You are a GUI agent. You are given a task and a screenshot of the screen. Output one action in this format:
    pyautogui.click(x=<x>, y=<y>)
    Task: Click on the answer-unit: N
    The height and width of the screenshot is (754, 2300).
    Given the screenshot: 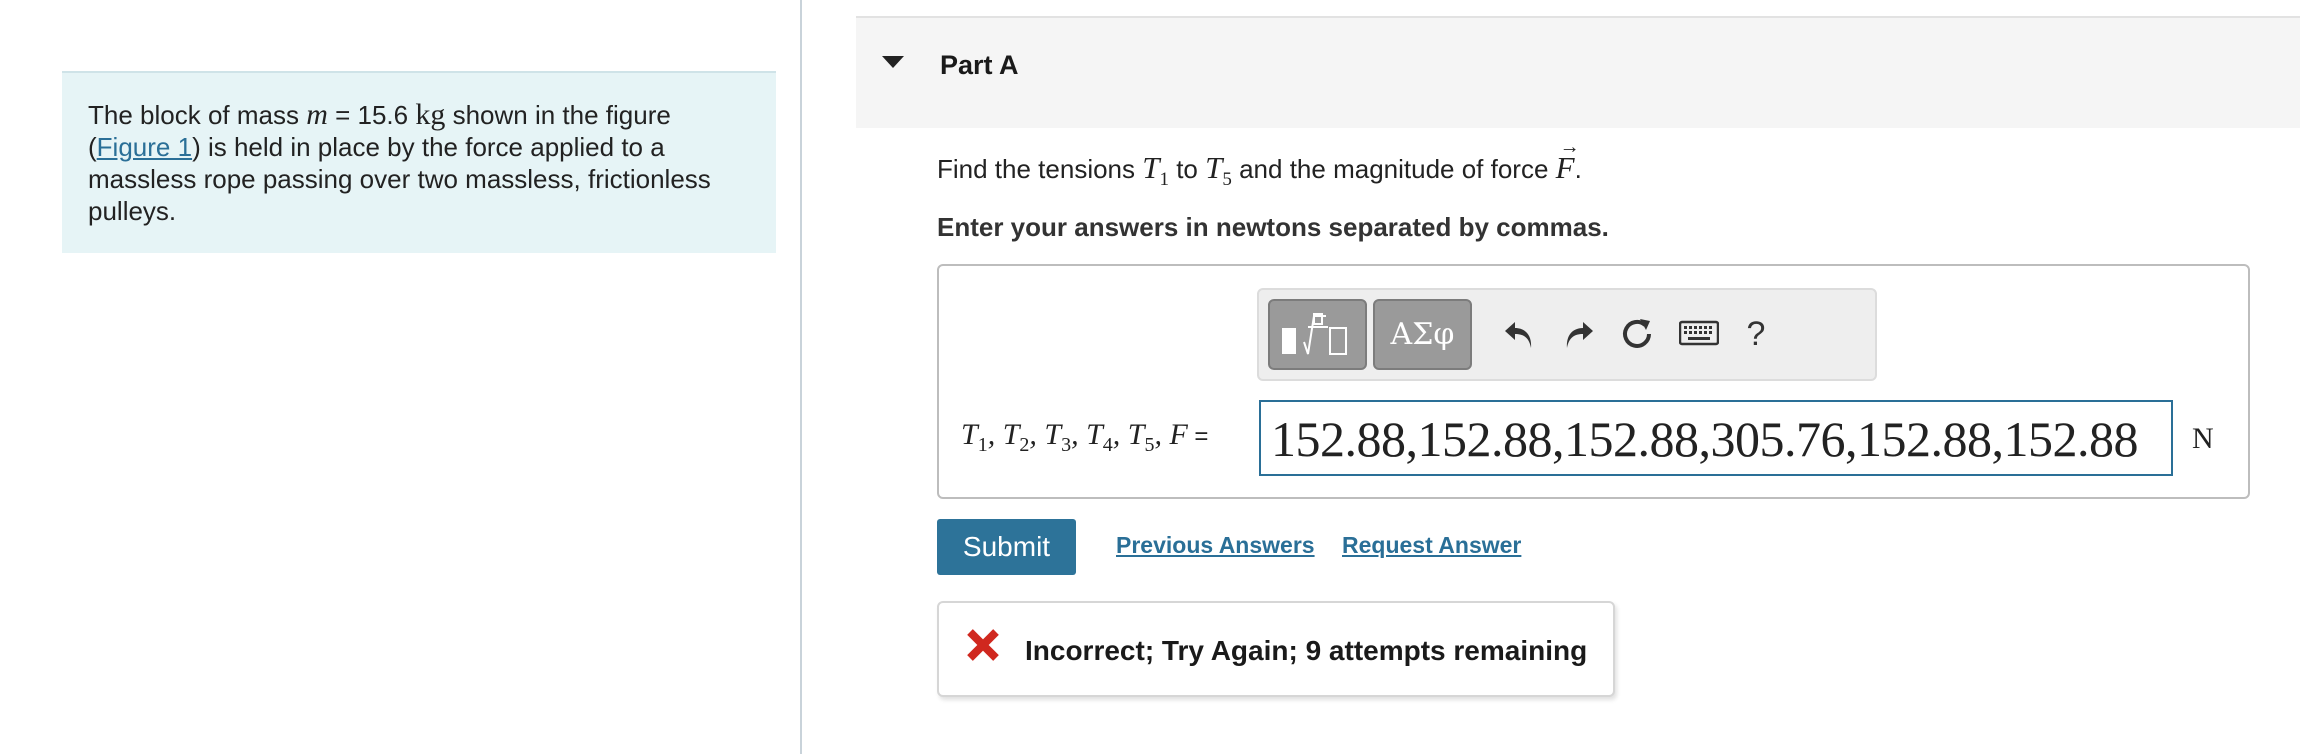 What is the action you would take?
    pyautogui.click(x=2203, y=438)
    